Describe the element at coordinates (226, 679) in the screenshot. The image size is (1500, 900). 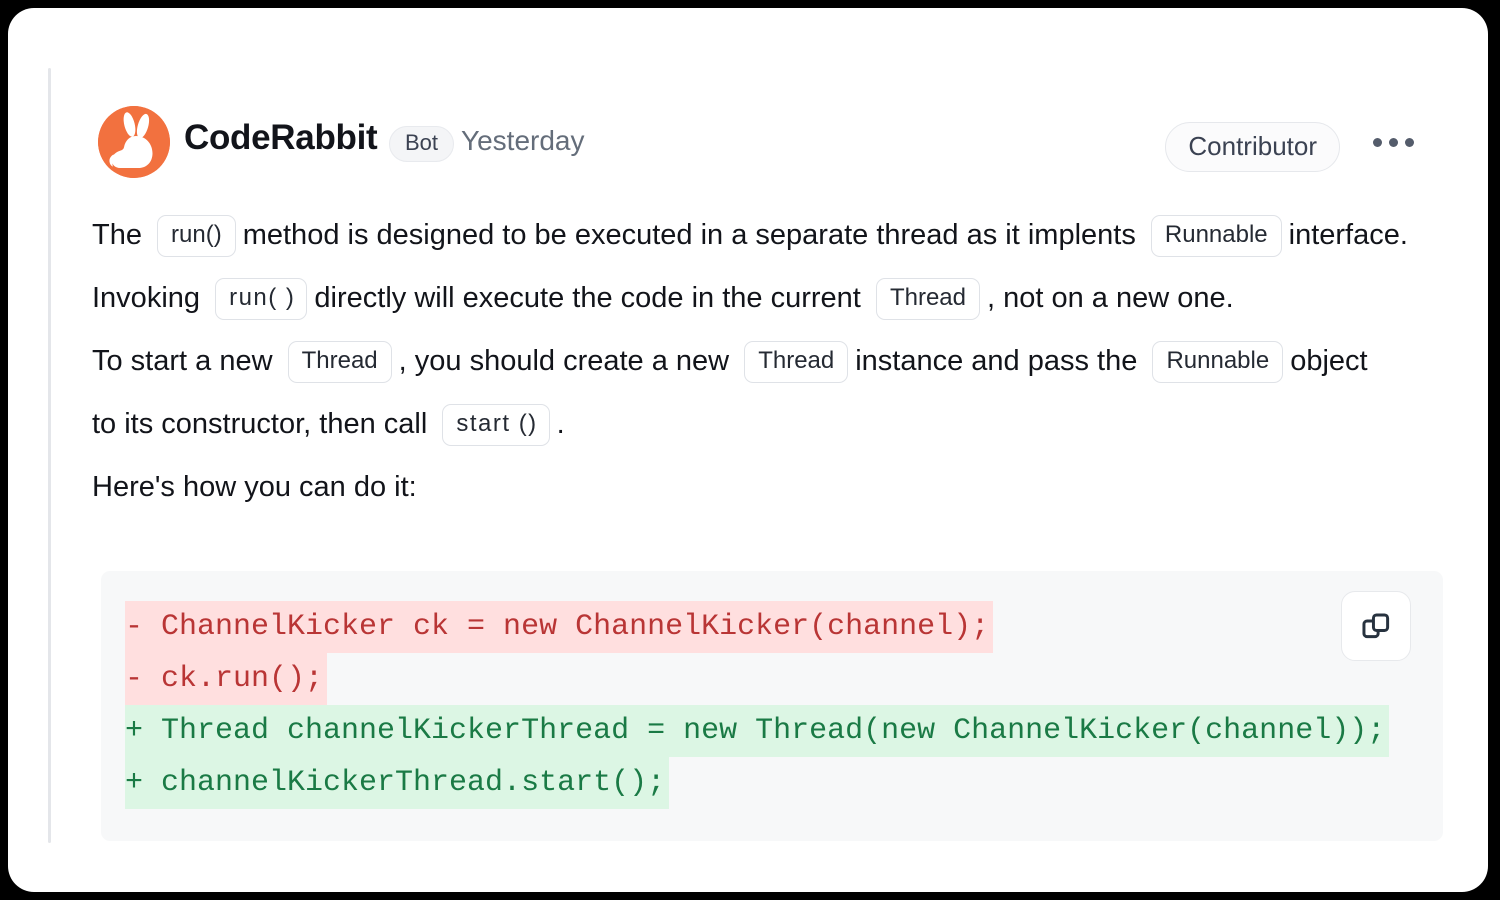
I see `diff-line-text: - ck.run();` at that location.